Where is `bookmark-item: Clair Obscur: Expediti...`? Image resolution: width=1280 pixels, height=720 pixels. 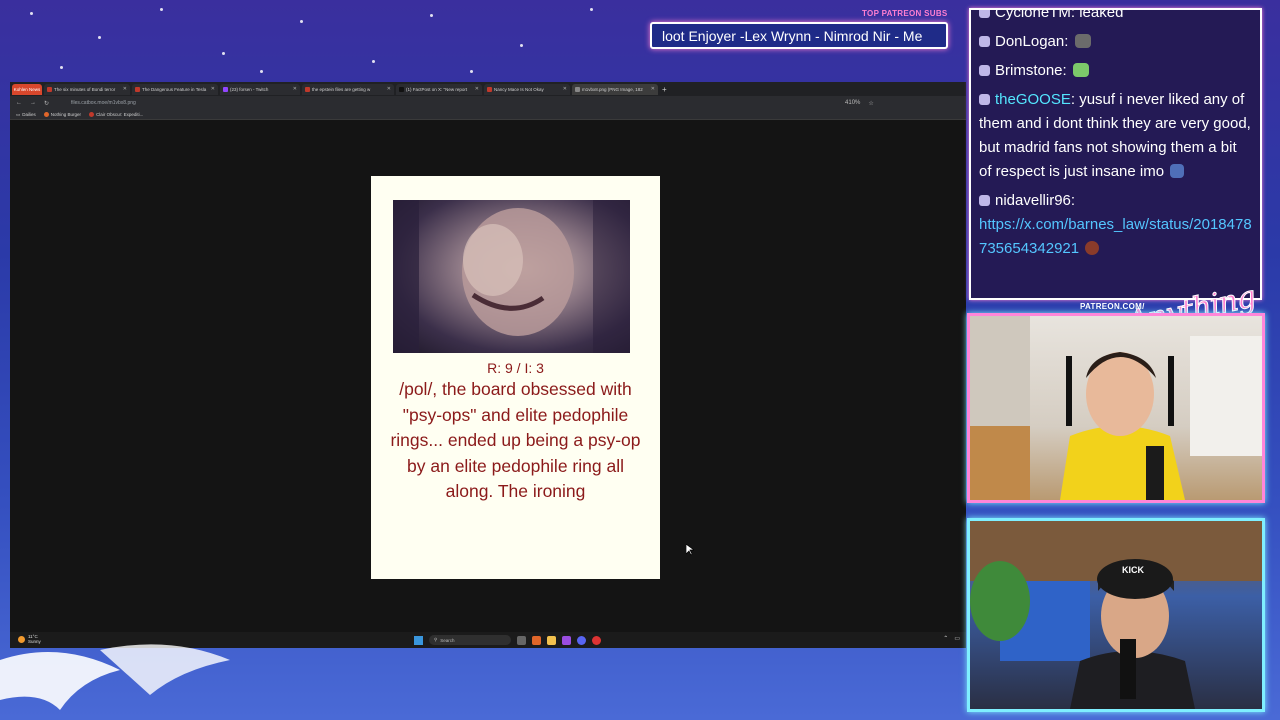
bookmark-item: Clair Obscur: Expediti... is located at coordinates (116, 114).